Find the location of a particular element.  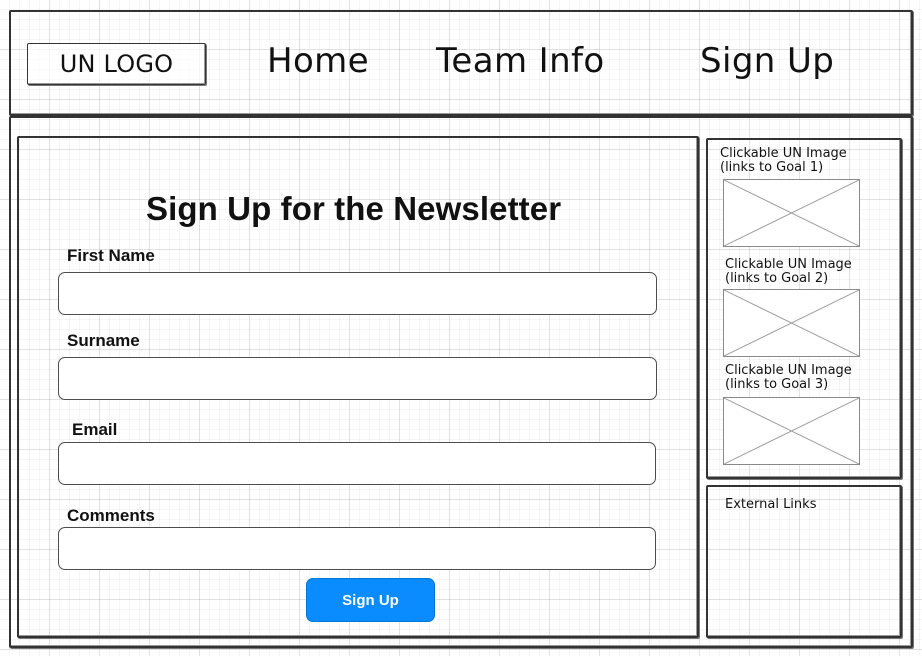

sign-up-button: Sign Up is located at coordinates (370, 600).